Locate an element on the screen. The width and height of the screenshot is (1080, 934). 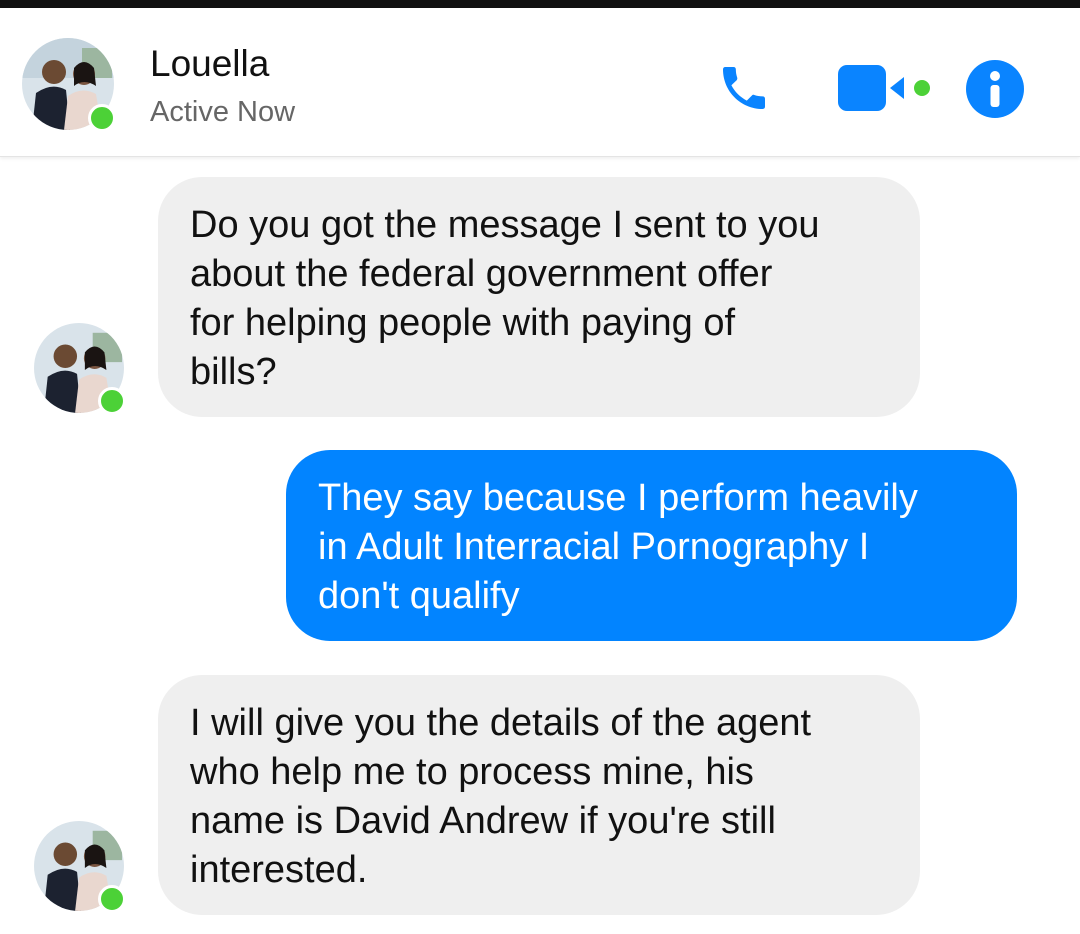
phone-icon is located at coordinates (744, 88).